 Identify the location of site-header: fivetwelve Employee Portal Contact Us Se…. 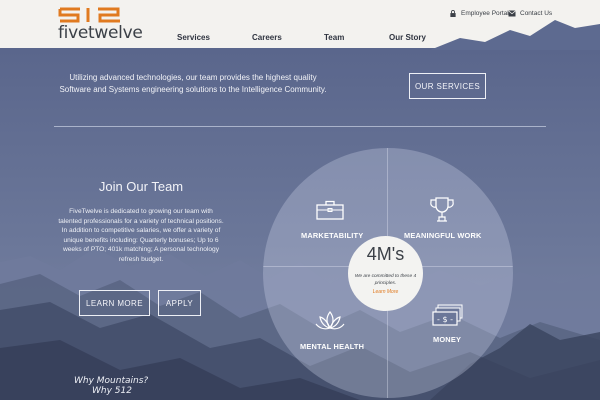
(300, 25).